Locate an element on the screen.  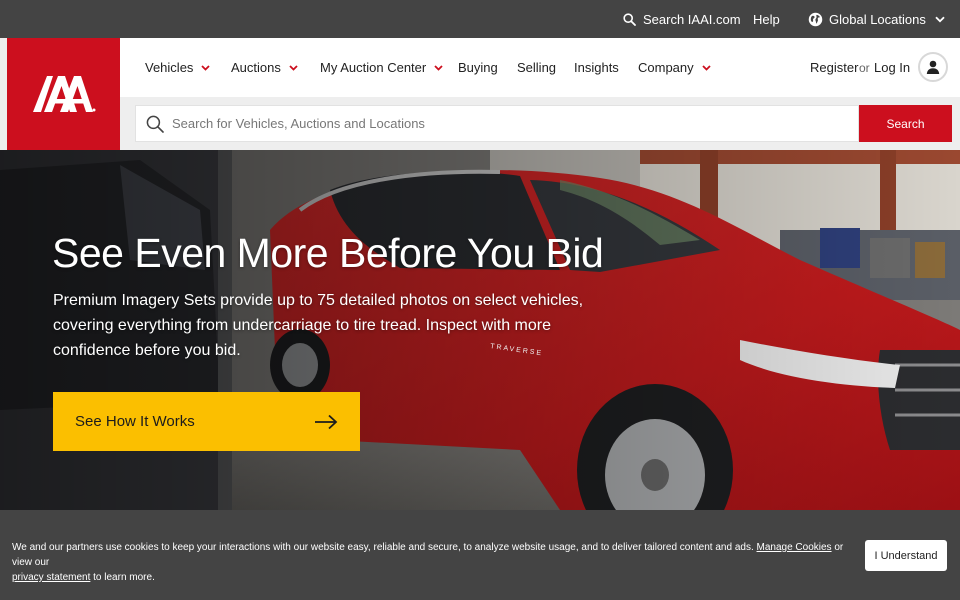
privacy-statement-link: privacy statement is located at coordinates (51, 577).